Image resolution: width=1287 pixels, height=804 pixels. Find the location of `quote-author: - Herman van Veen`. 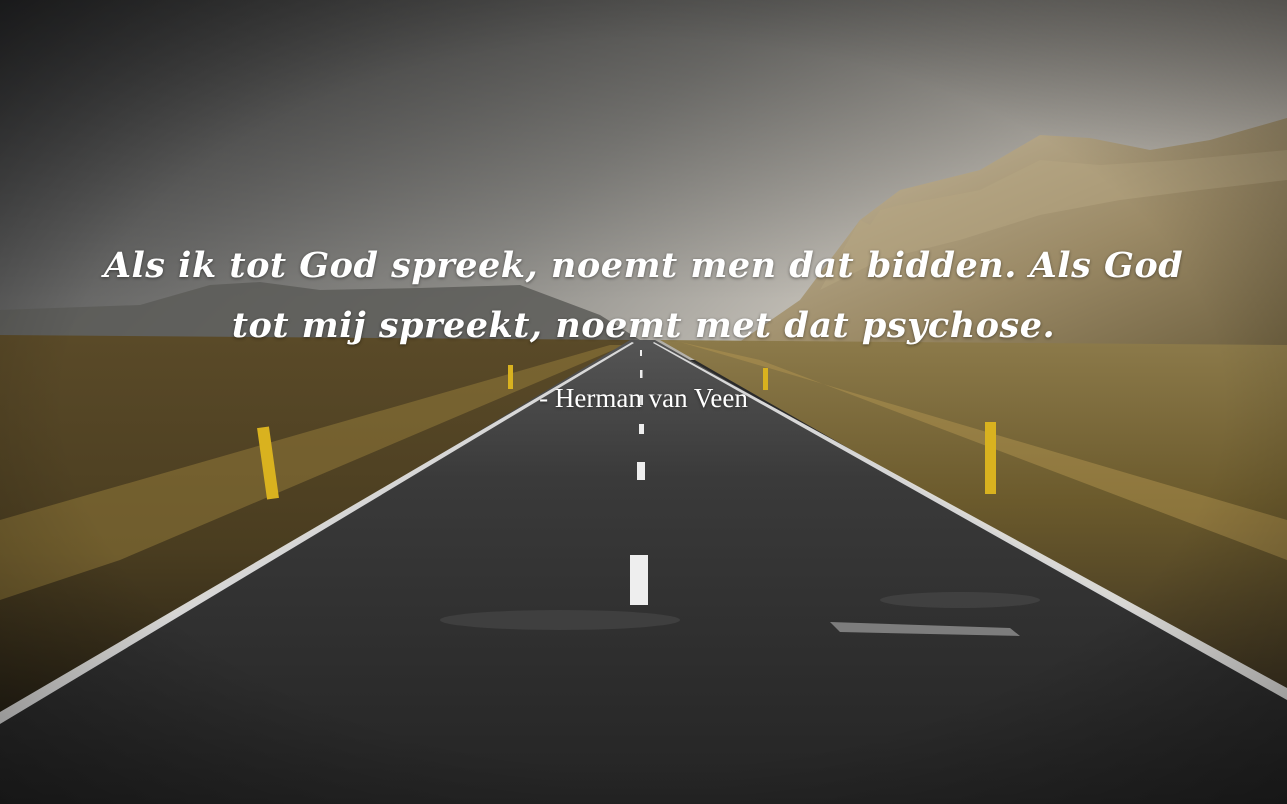

quote-author: - Herman van Veen is located at coordinates (643, 398).